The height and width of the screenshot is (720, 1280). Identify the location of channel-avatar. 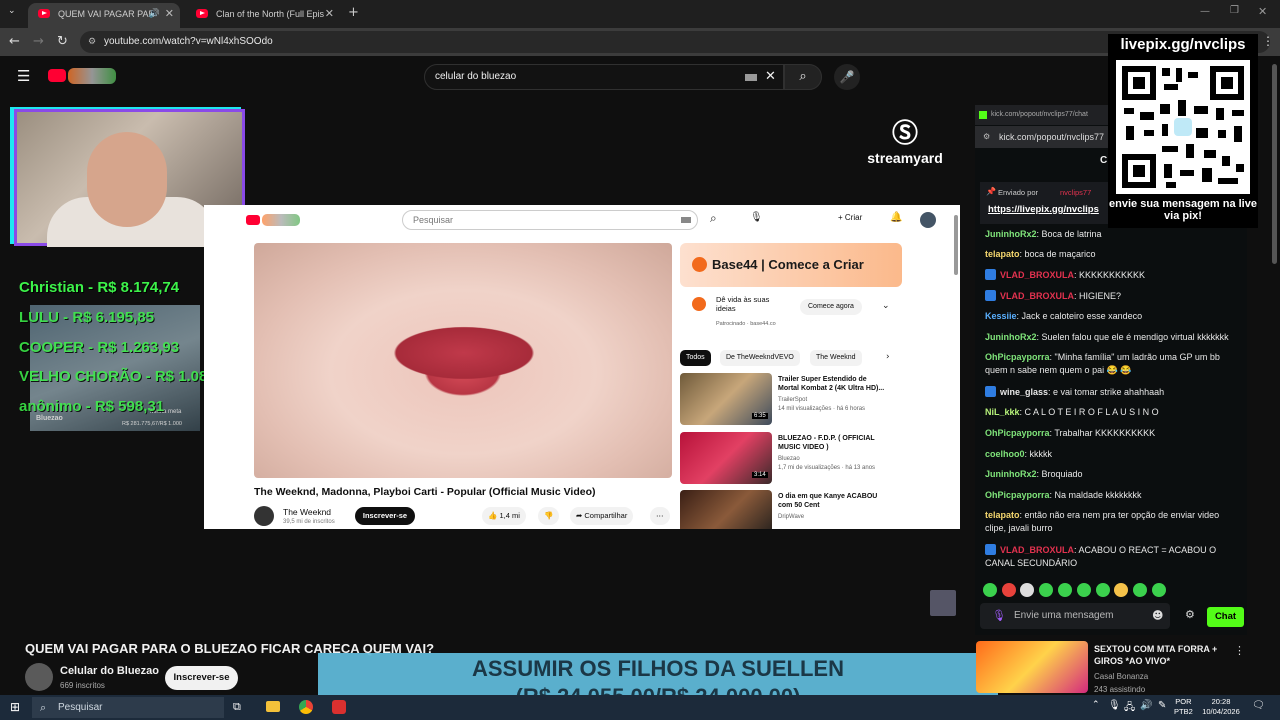
(39, 677).